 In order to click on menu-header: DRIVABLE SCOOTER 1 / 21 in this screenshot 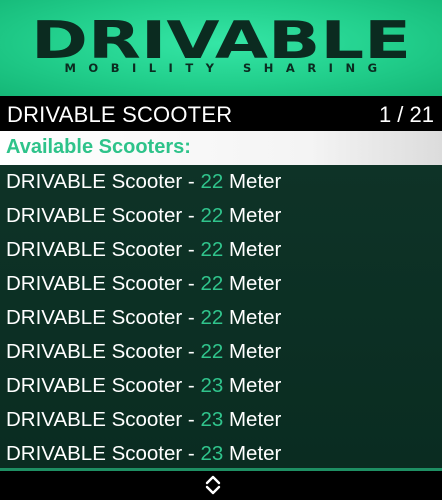, I will do `click(221, 113)`.